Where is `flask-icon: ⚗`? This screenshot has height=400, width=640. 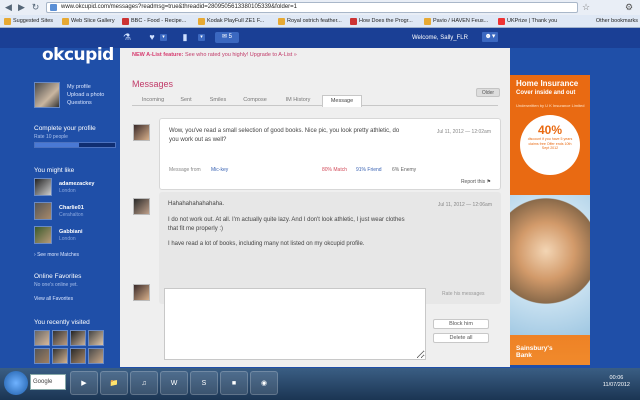
flask-icon: ⚗ is located at coordinates (127, 37).